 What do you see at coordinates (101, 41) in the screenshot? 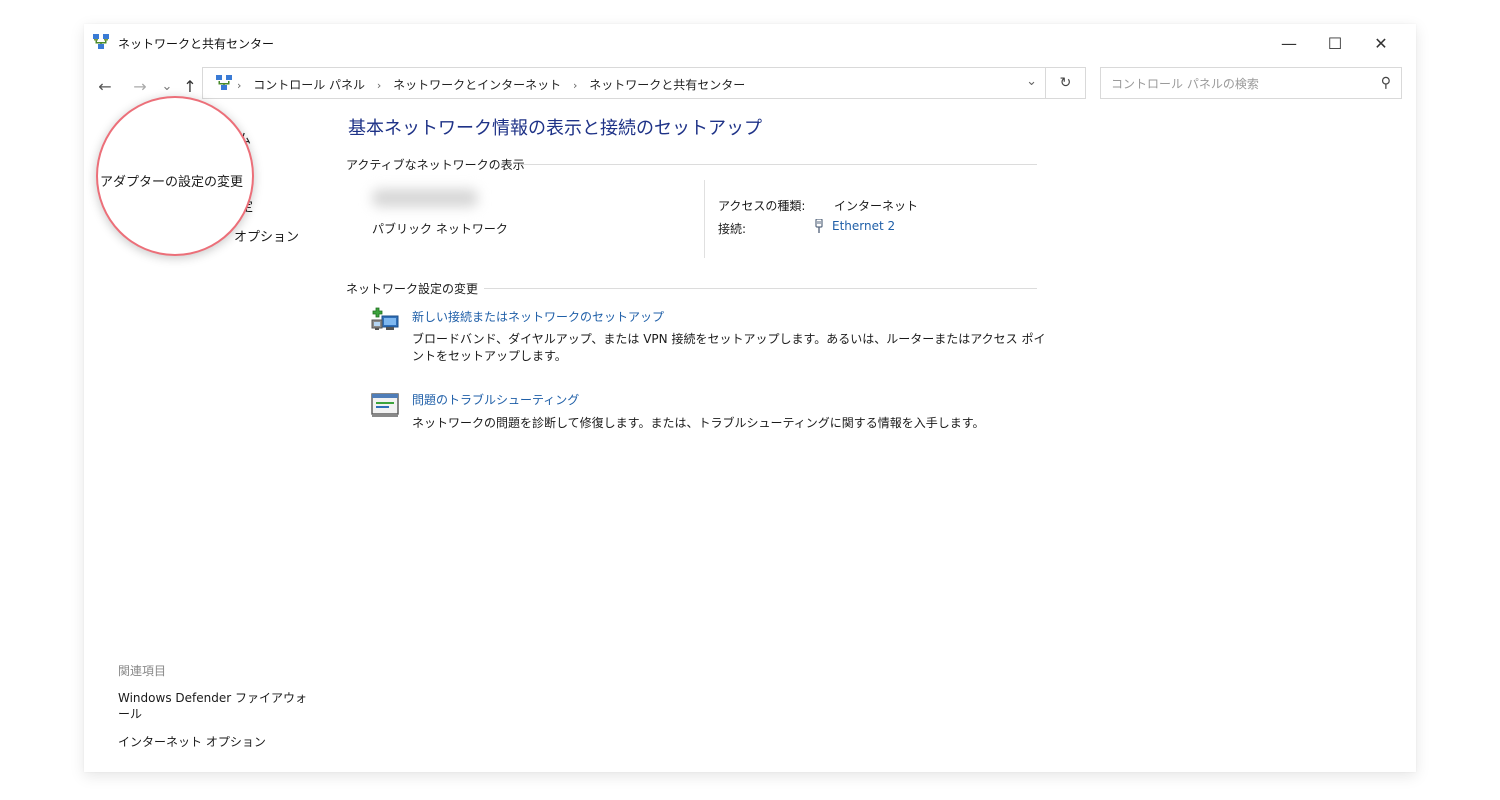
I see `network-center-icon` at bounding box center [101, 41].